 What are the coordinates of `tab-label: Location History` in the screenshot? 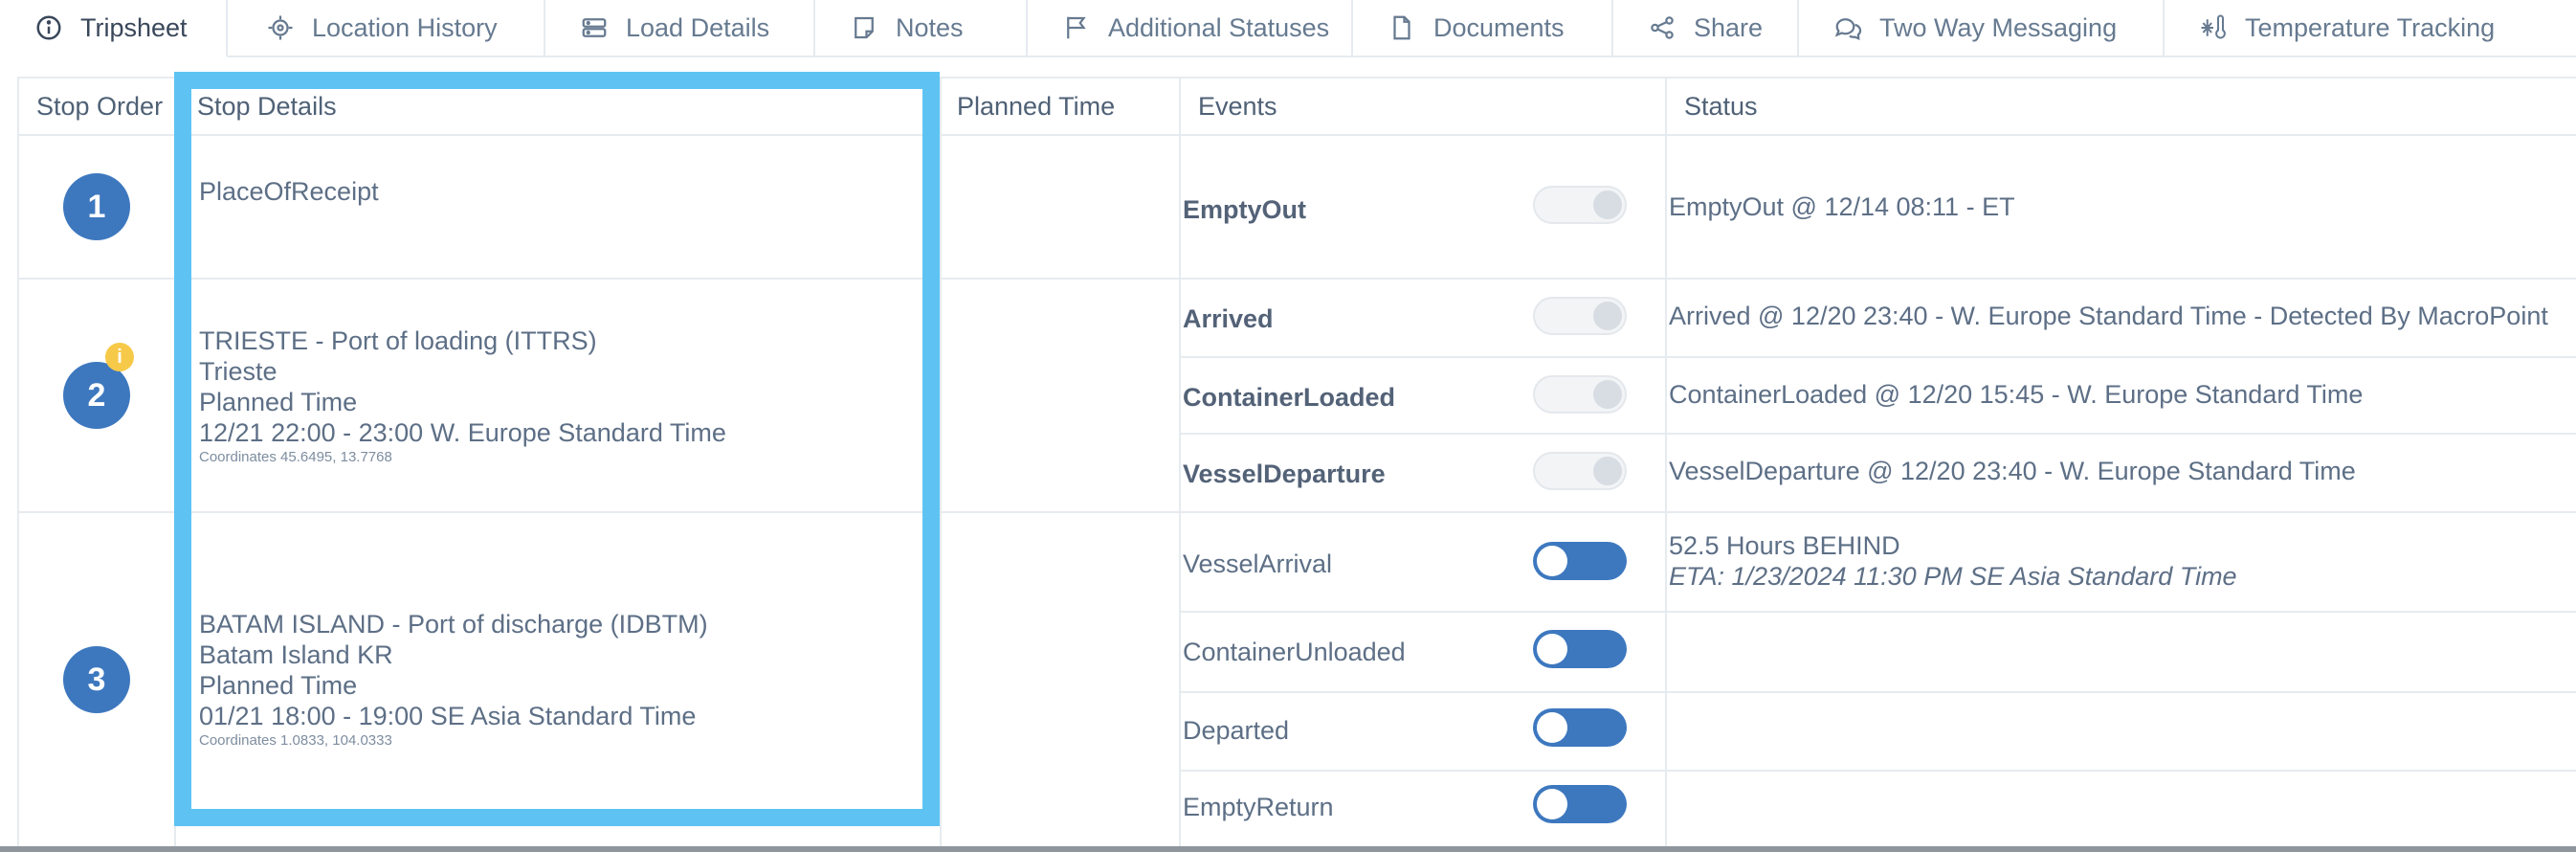 It's located at (405, 27).